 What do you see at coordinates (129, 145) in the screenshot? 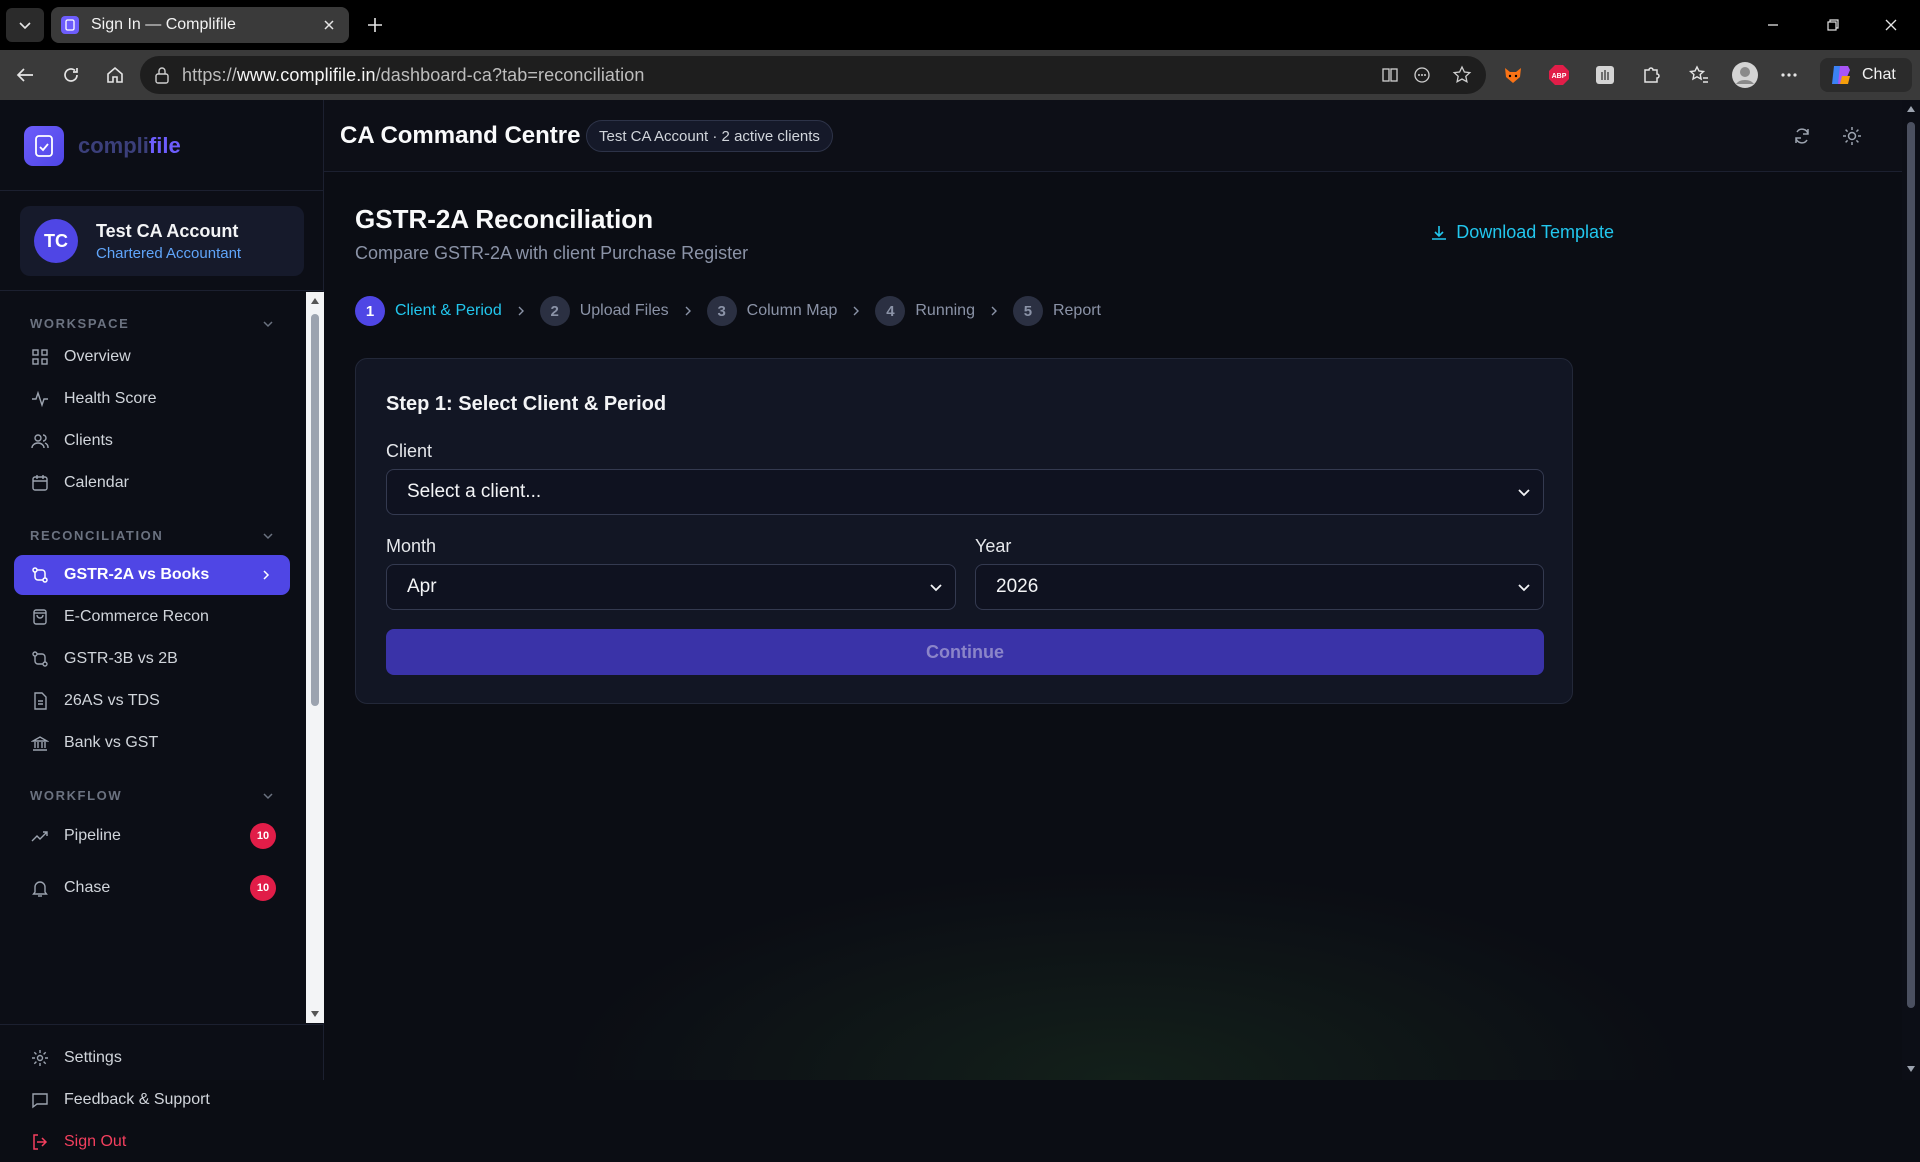
I see `brand-name: complifile` at bounding box center [129, 145].